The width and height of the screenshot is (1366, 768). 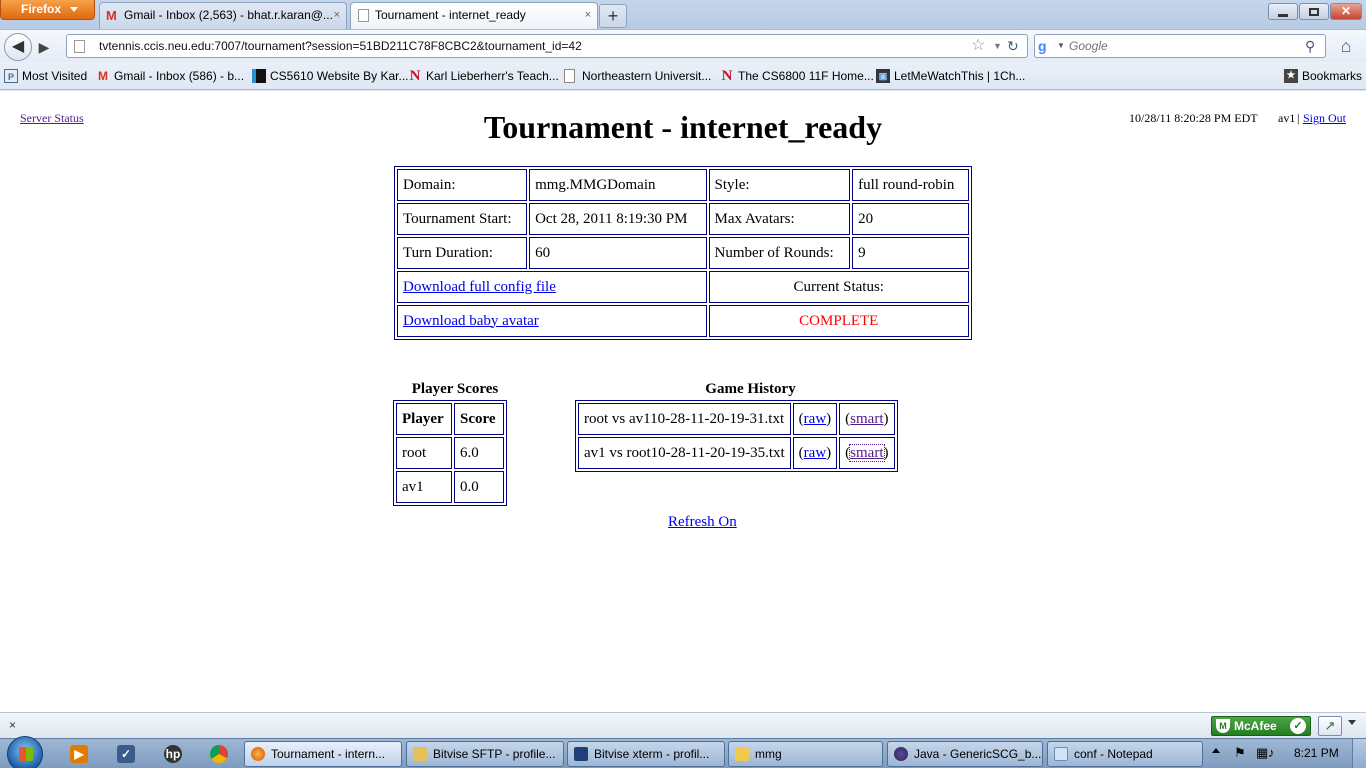 What do you see at coordinates (1291, 76) in the screenshot?
I see `bookmarks-star-icon: ★` at bounding box center [1291, 76].